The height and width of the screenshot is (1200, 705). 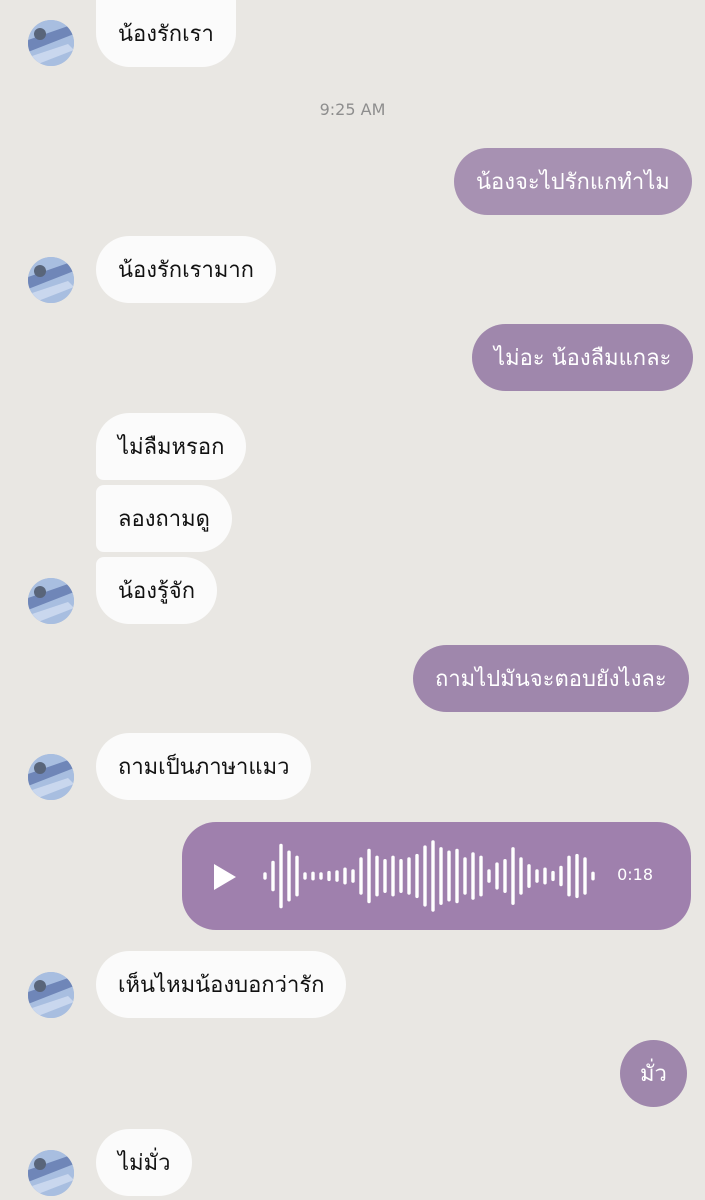 I want to click on message-timestamp: 9:25 AM, so click(x=352, y=109).